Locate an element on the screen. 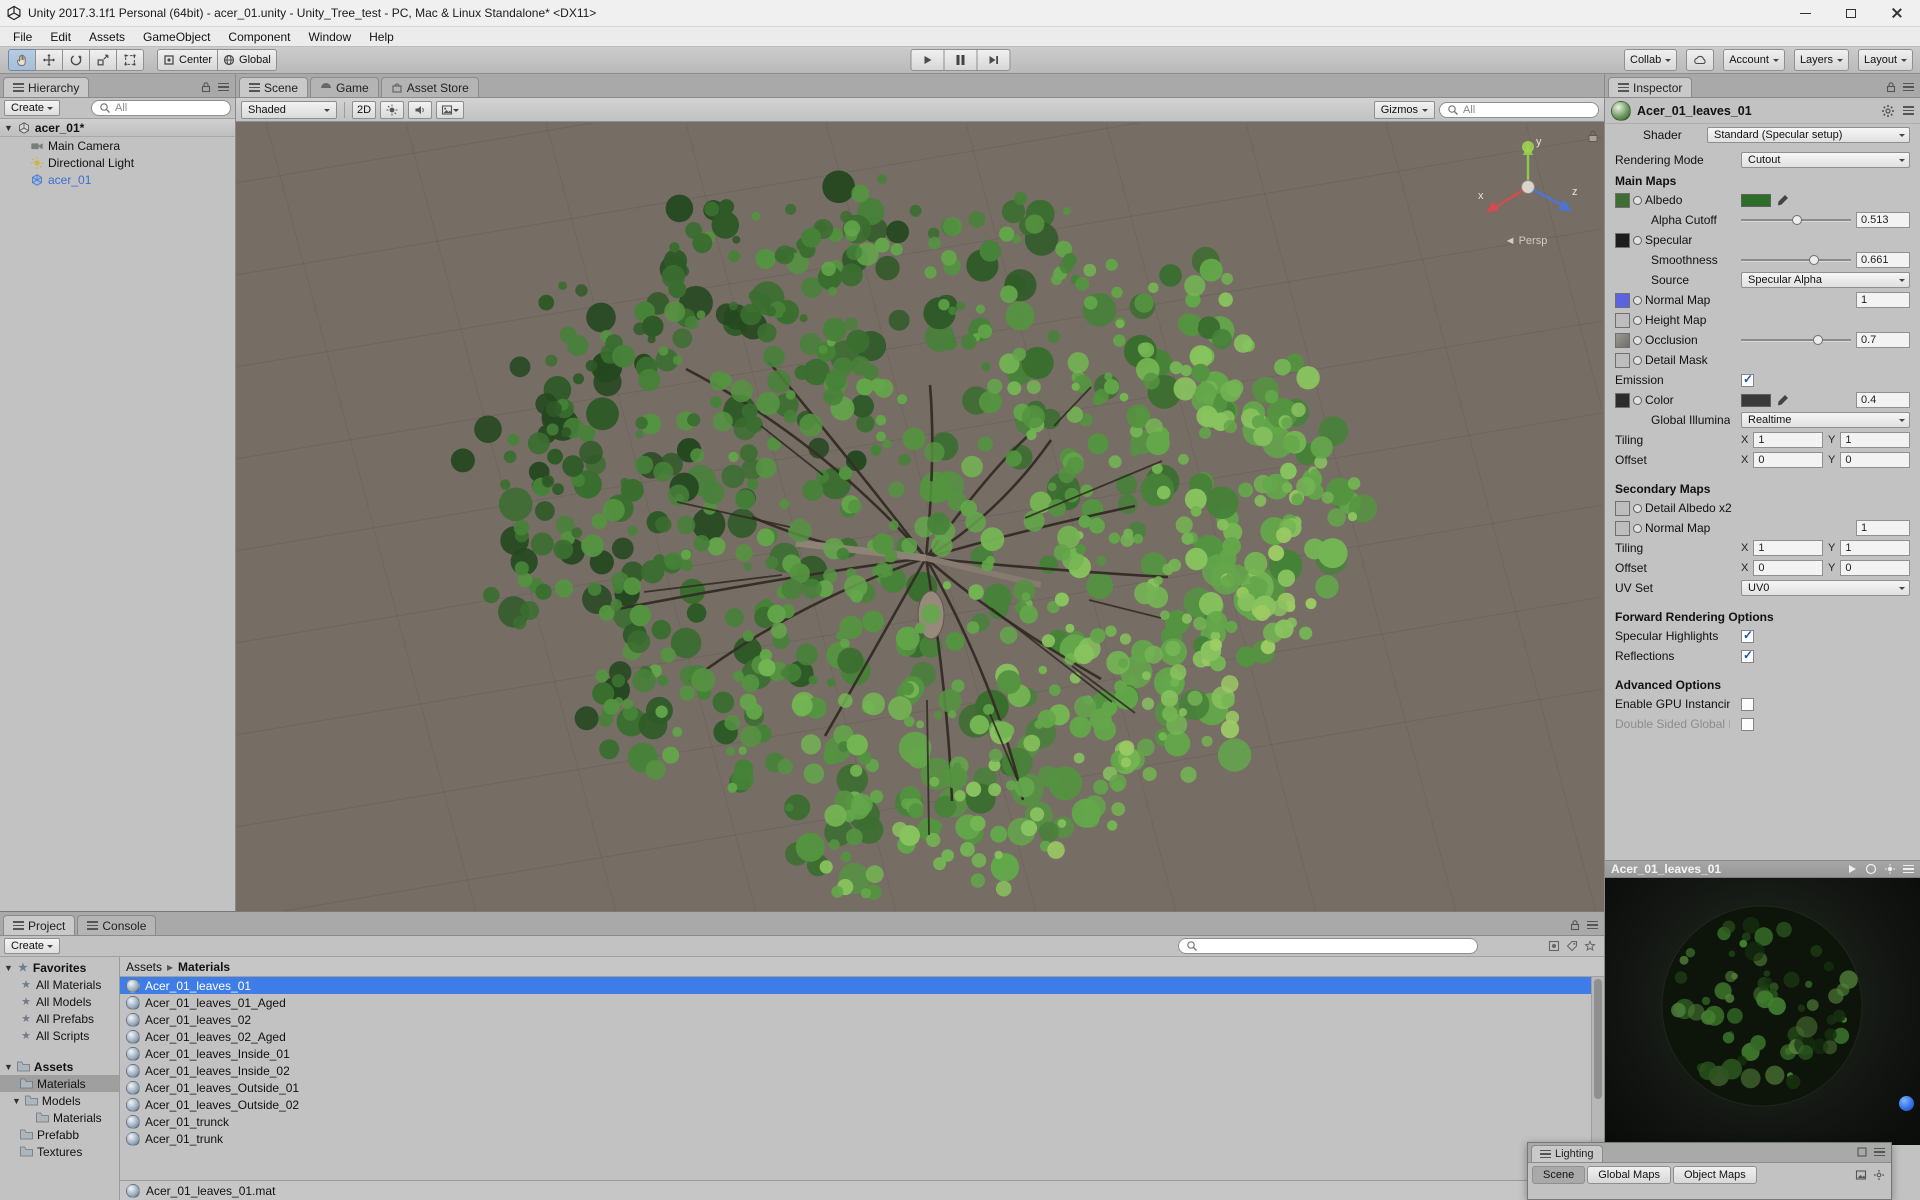 Image resolution: width=1920 pixels, height=1200 pixels. file-row: Acer_01_leaves_Outside_01 is located at coordinates (862, 1087).